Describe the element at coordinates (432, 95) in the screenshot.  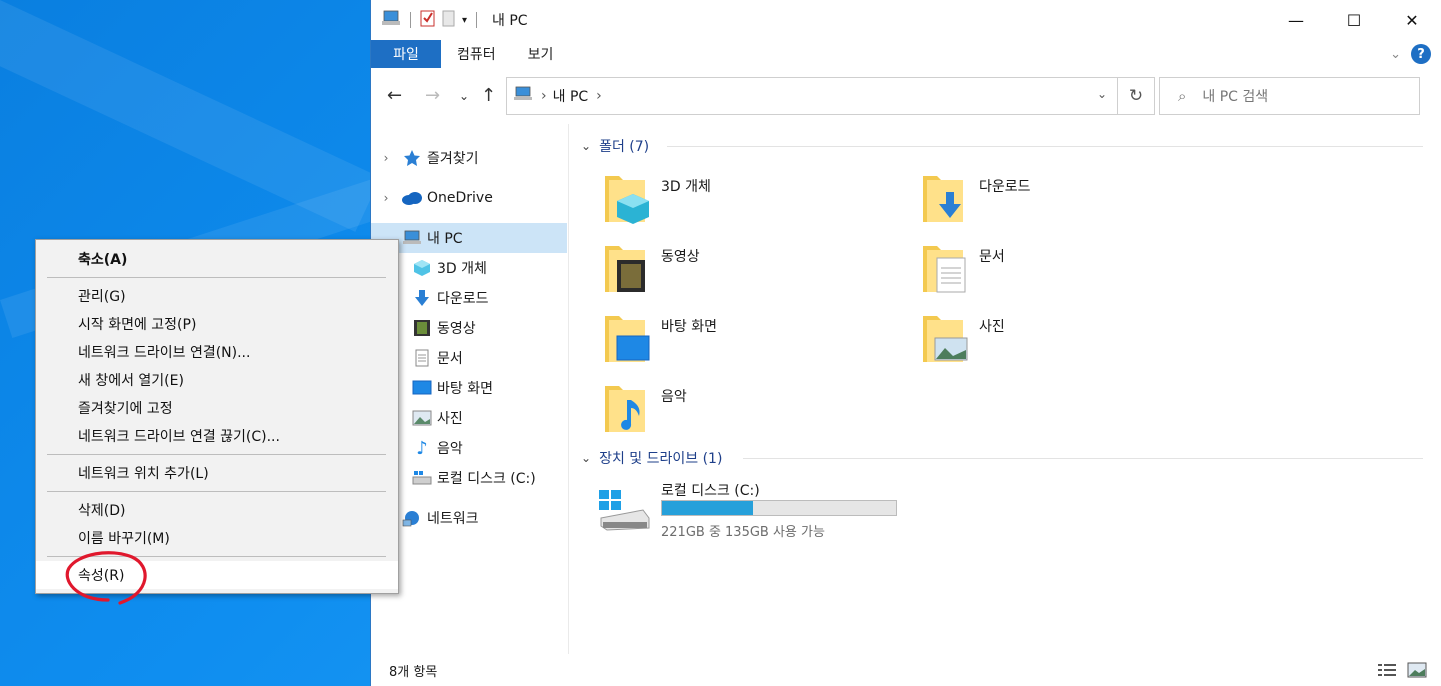
I see `forward-arrow-icon: →` at that location.